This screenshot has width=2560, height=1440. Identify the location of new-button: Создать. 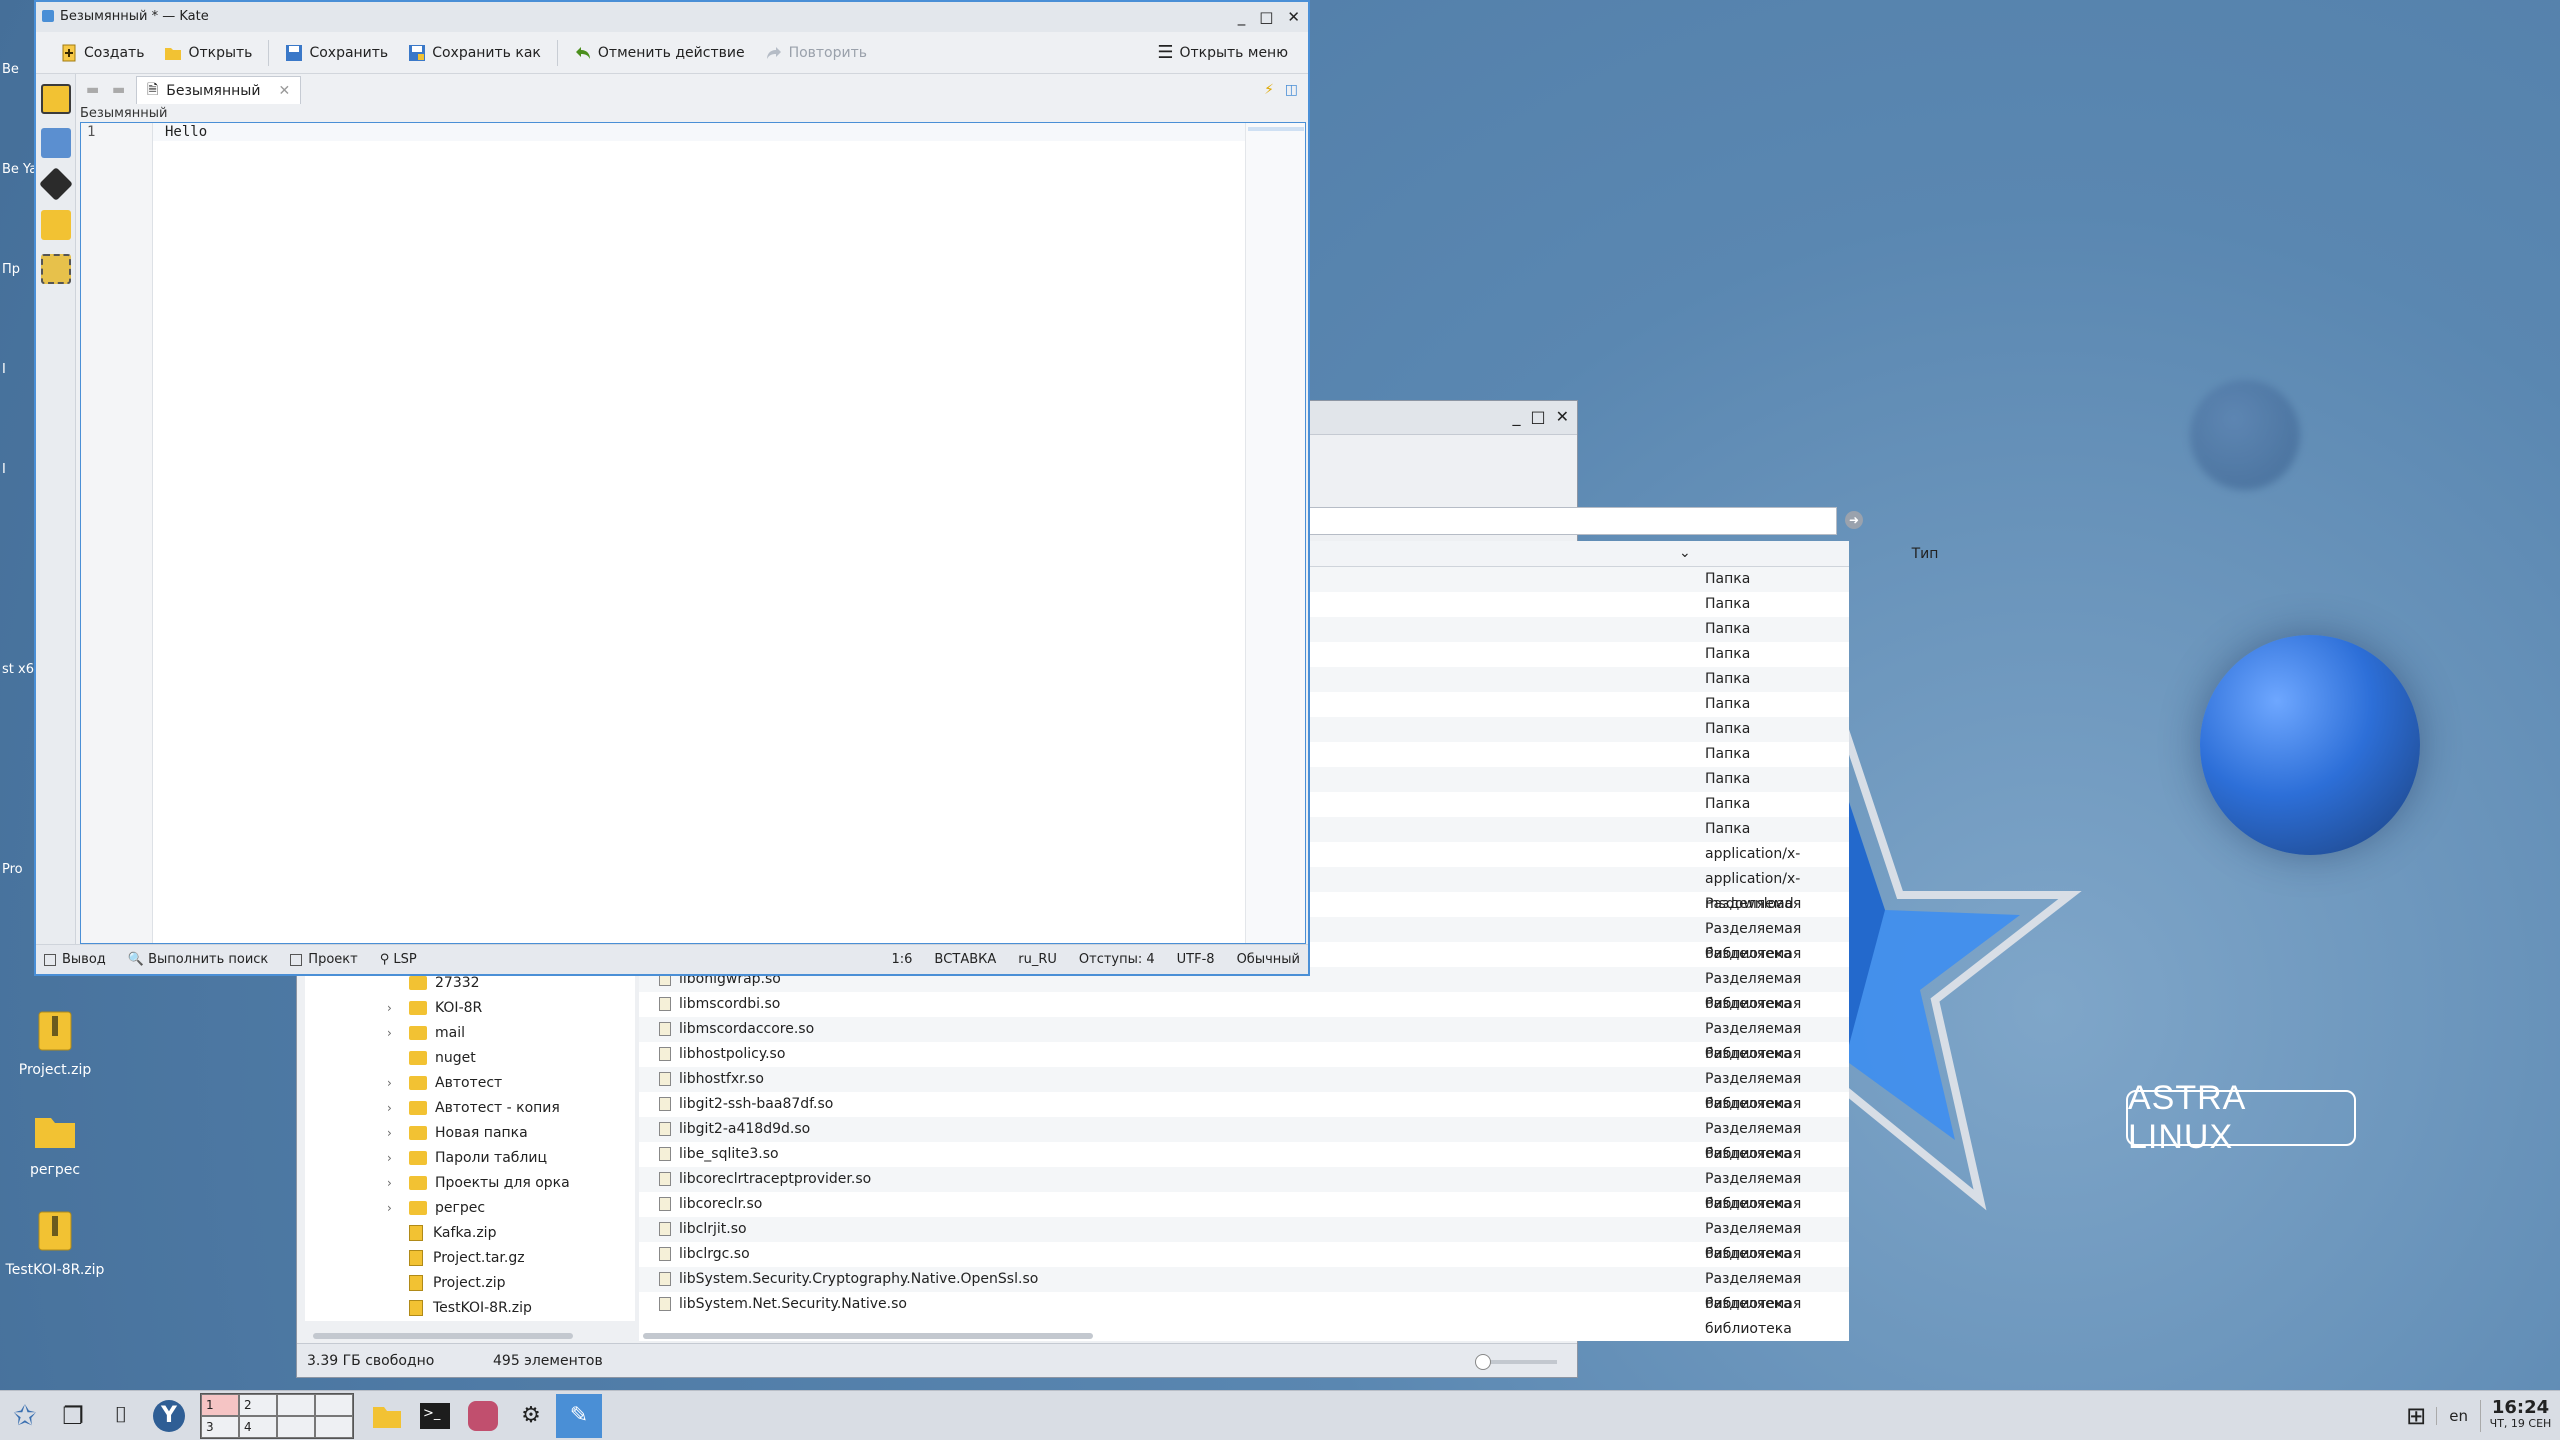
(102, 53).